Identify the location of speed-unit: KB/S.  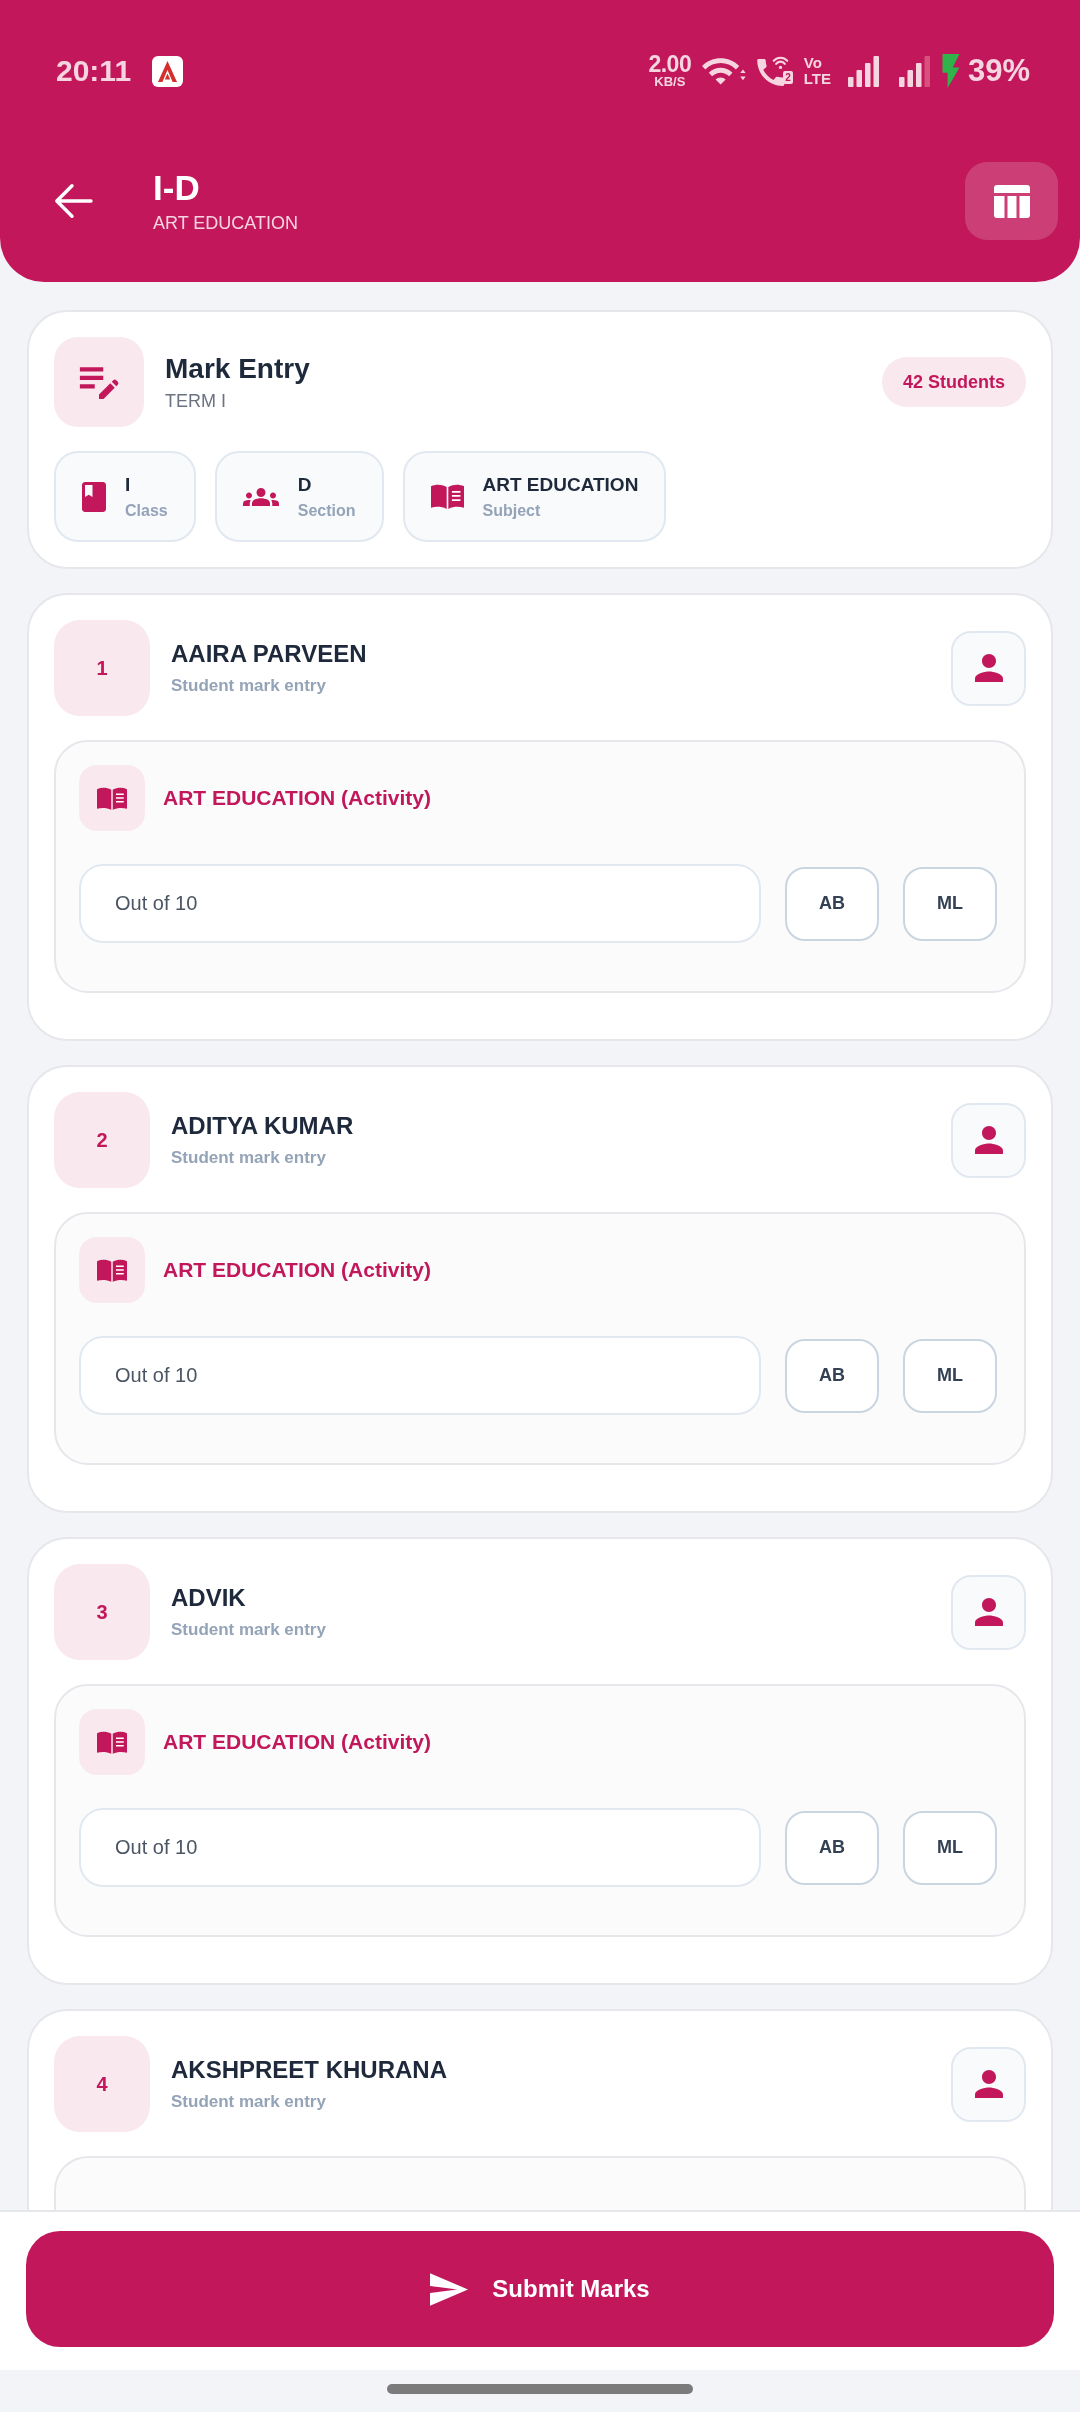
(670, 81).